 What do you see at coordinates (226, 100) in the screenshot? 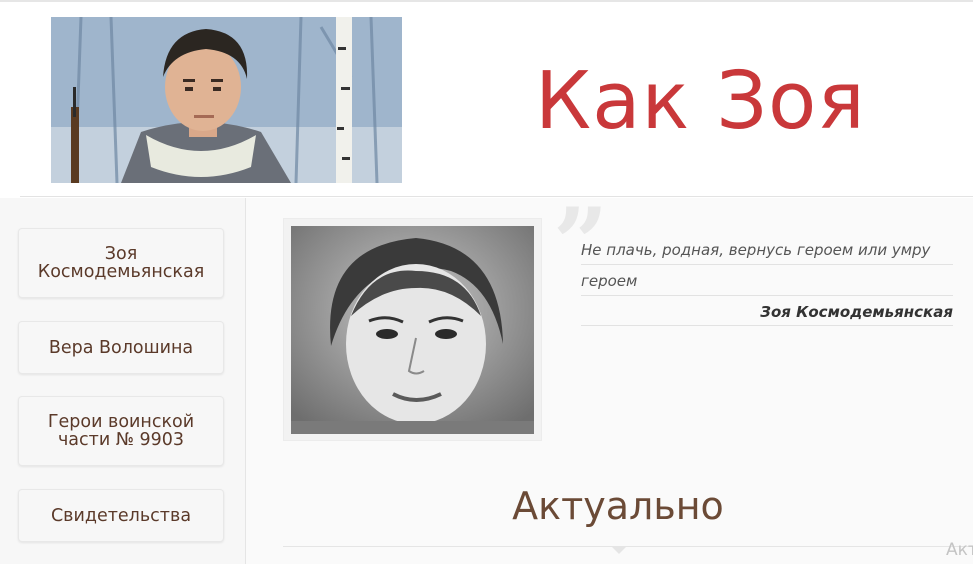
I see `logo-painting-image` at bounding box center [226, 100].